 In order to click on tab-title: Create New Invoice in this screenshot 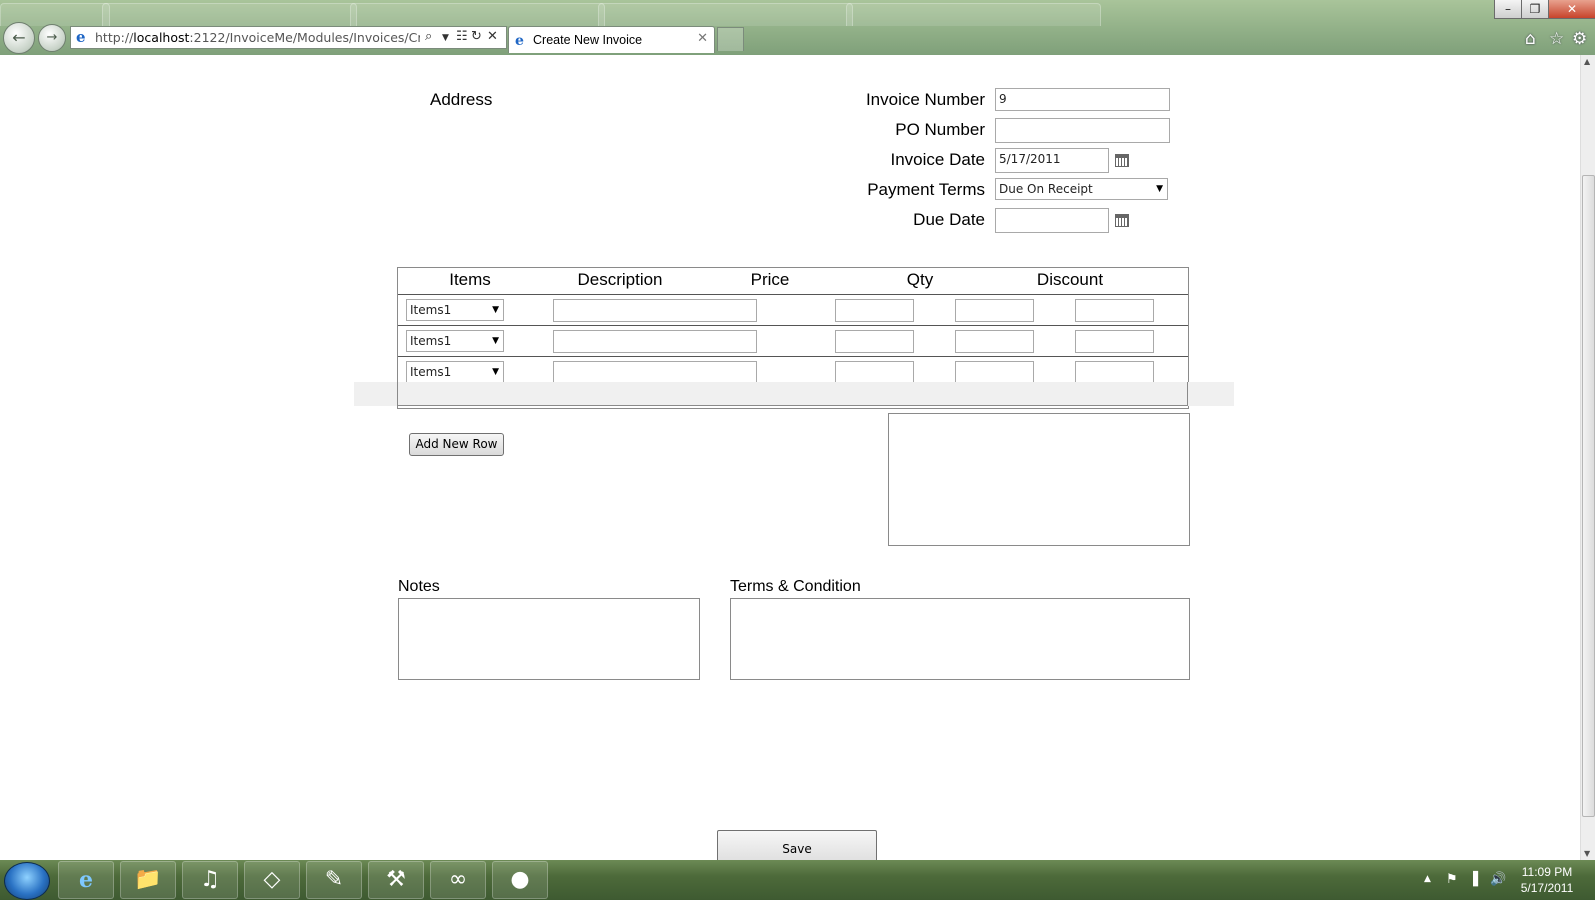, I will do `click(588, 40)`.